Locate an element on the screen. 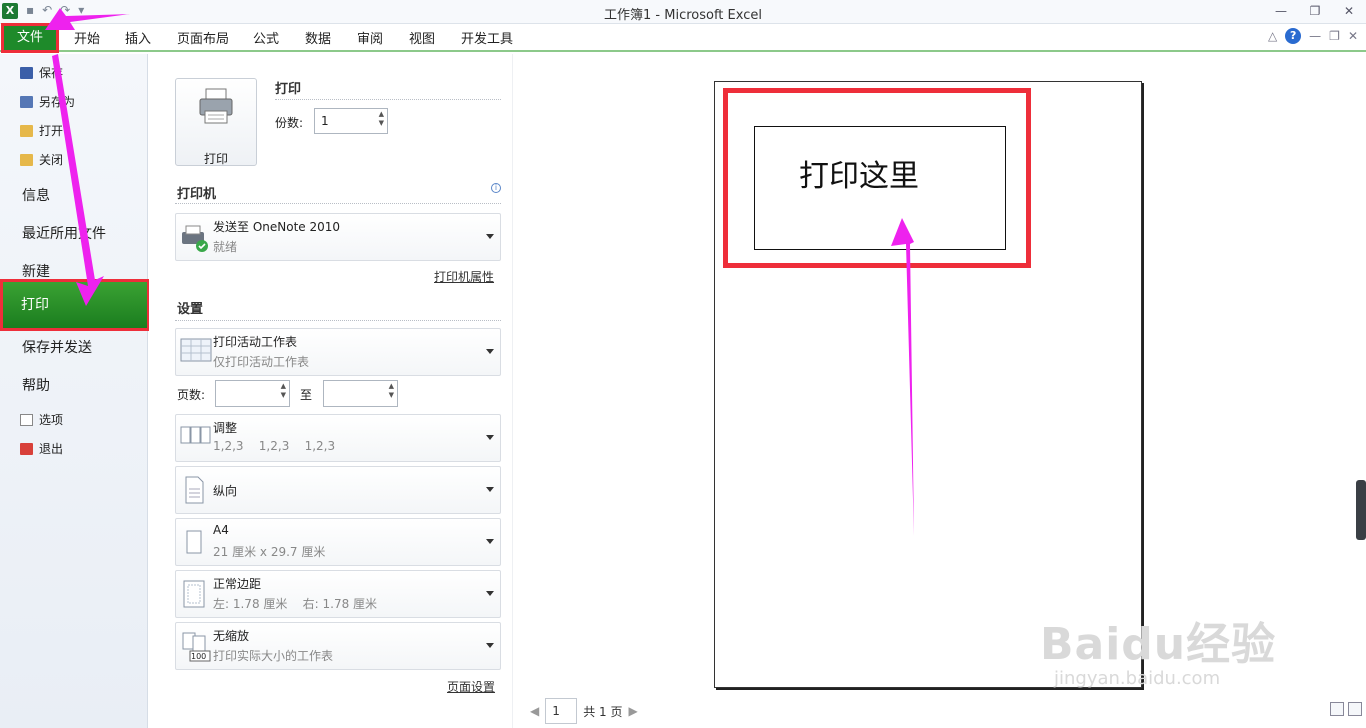 This screenshot has height=728, width=1366. printer-section-title: 打印机 is located at coordinates (197, 194).